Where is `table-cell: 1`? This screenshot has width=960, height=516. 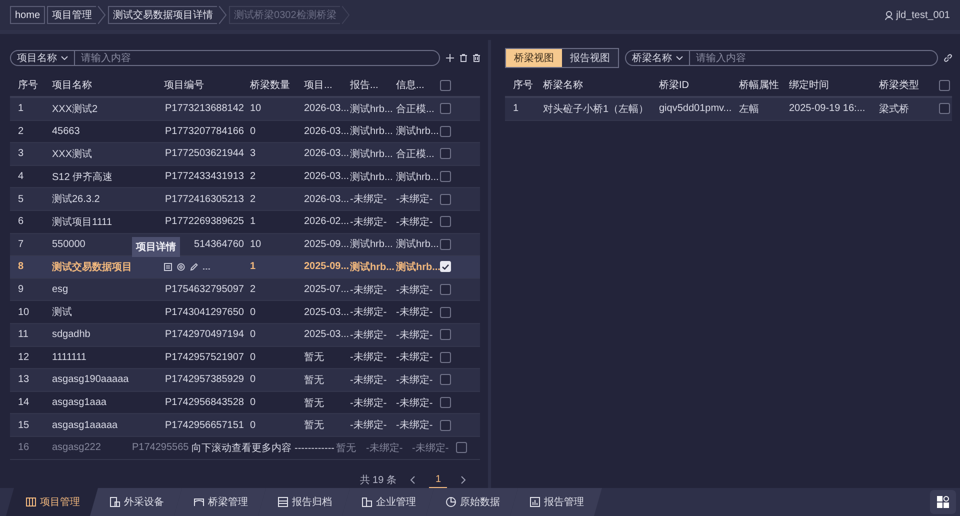
table-cell: 1 is located at coordinates (253, 222).